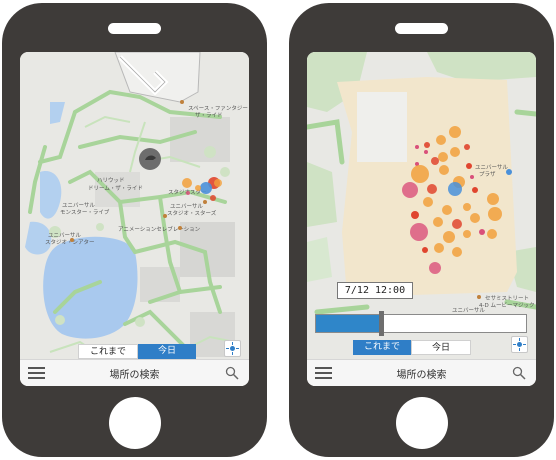 This screenshot has width=556, height=460. What do you see at coordinates (507, 298) in the screenshot?
I see `map-label-cinema-1: セサミストリート` at bounding box center [507, 298].